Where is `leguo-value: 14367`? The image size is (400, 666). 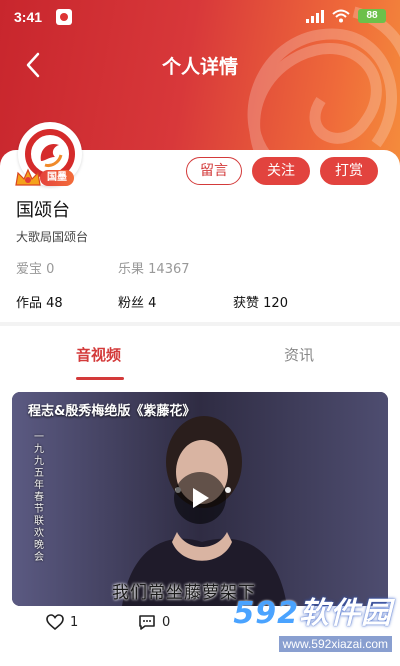
leguo-value: 14367 is located at coordinates (169, 269).